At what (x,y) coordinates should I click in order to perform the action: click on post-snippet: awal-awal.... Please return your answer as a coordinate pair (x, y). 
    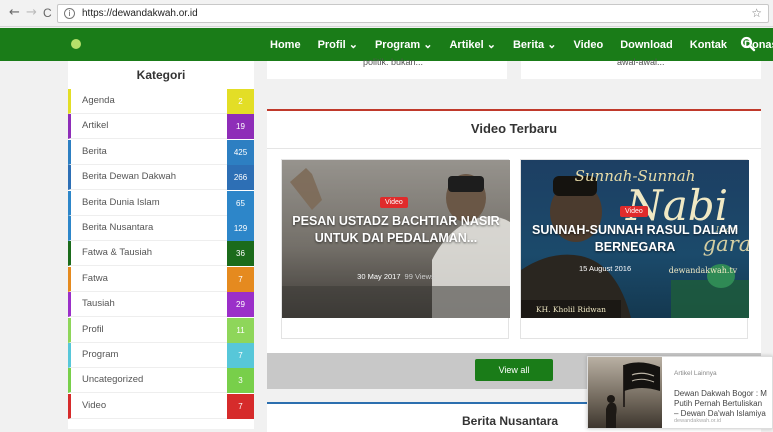
    Looking at the image, I should click on (641, 62).